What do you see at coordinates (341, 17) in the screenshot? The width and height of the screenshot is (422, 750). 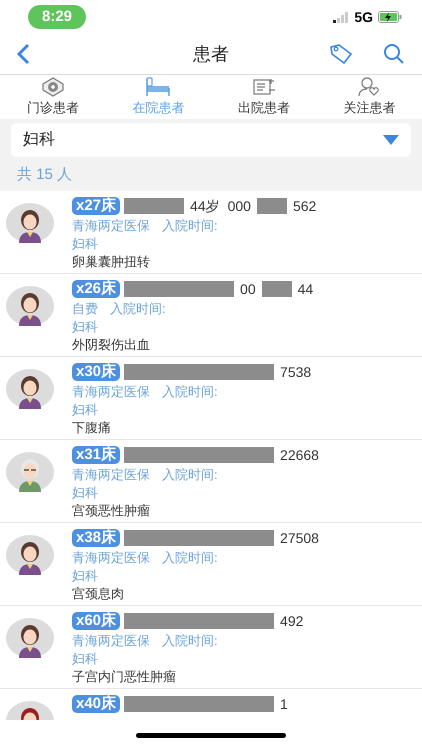 I see `signal-icon` at bounding box center [341, 17].